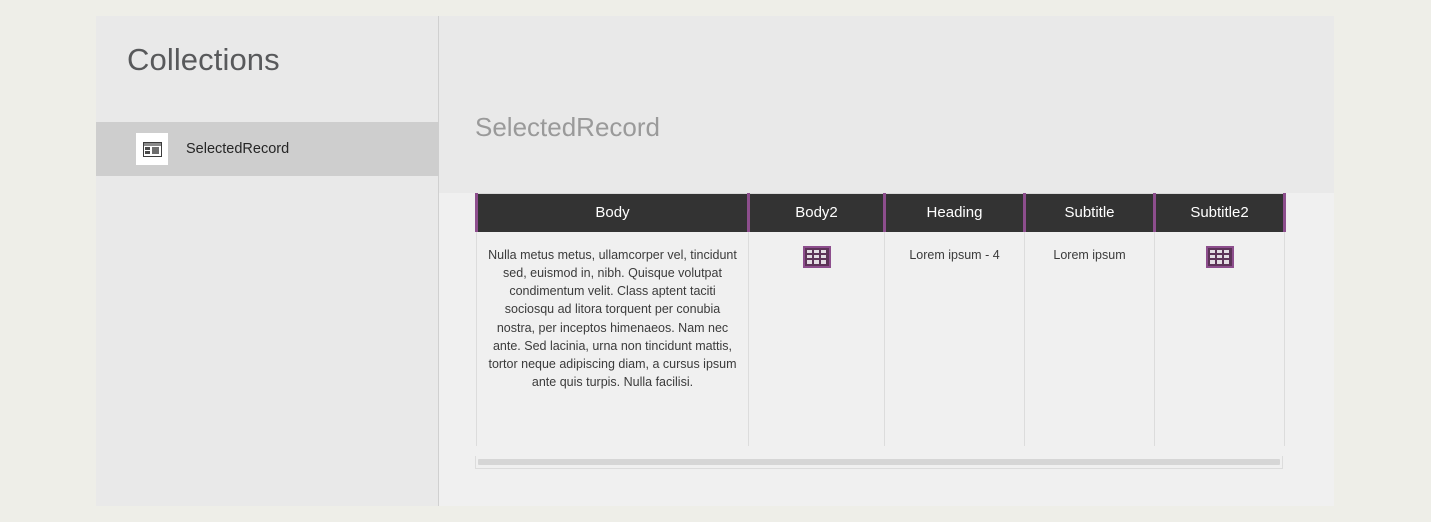 This screenshot has height=522, width=1431. Describe the element at coordinates (567, 127) in the screenshot. I see `page-title: SelectedRecord` at that location.